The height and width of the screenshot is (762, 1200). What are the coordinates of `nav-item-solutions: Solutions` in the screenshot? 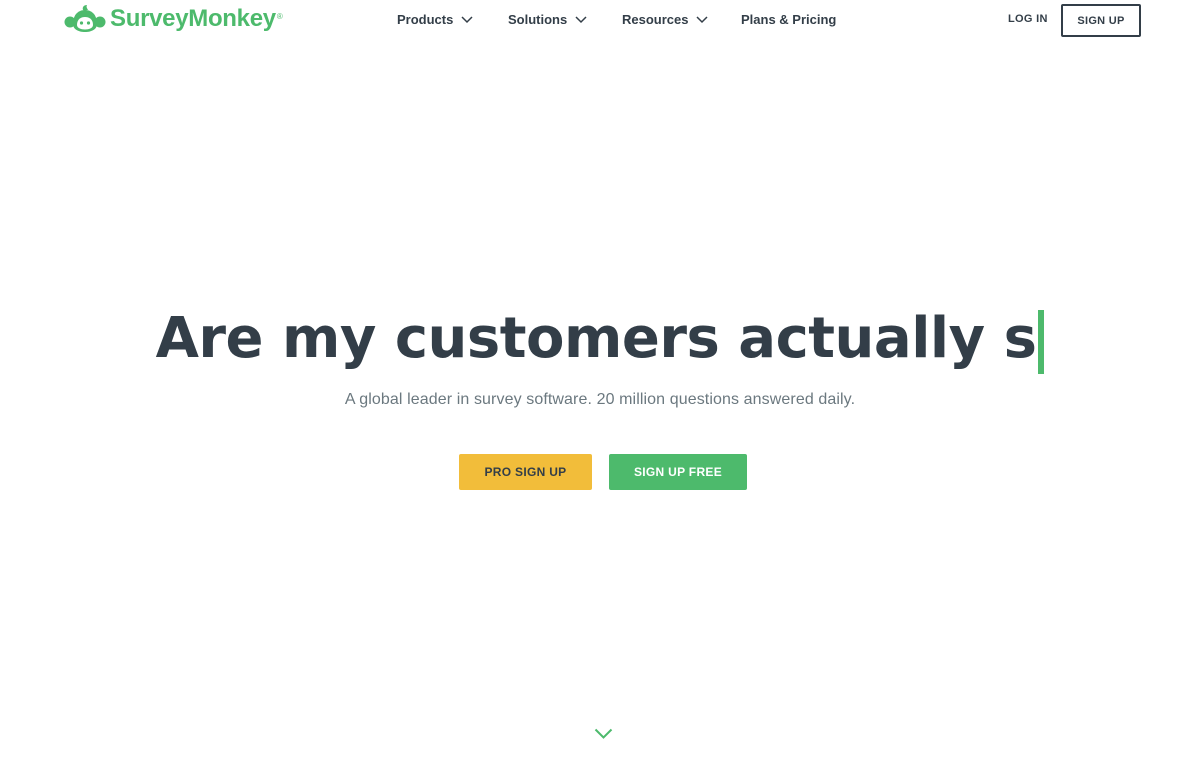 It's located at (547, 19).